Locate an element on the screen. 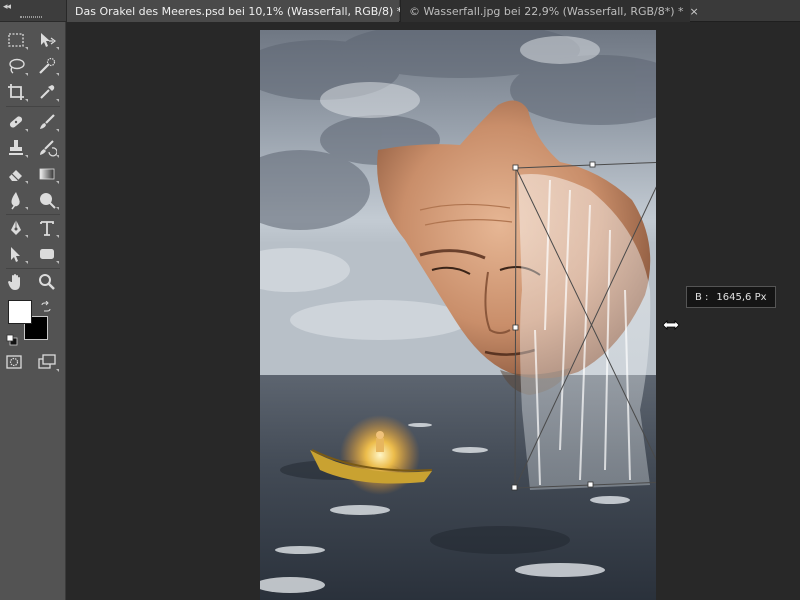  foreground-color-swatch is located at coordinates (20, 312).